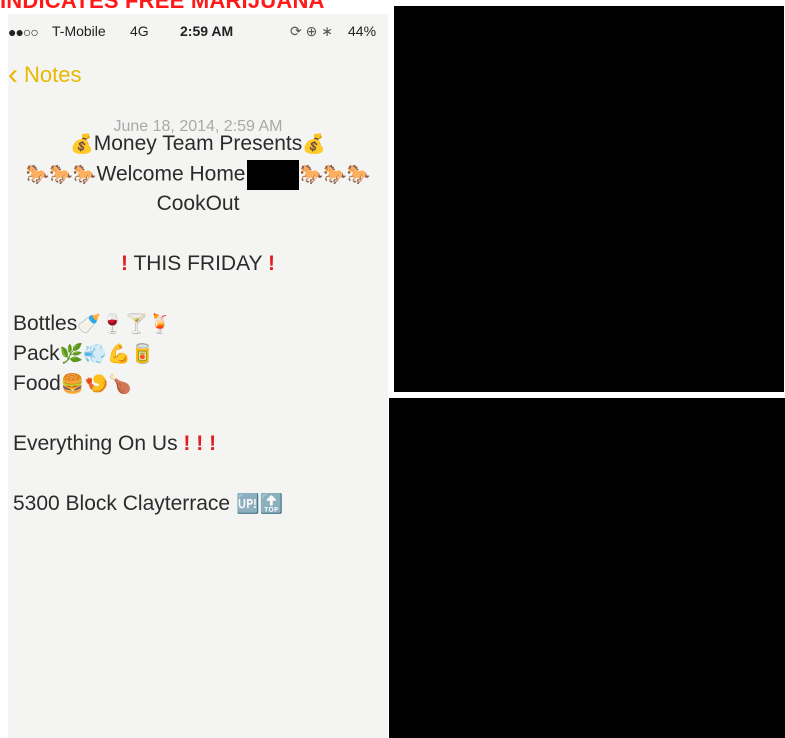 The width and height of the screenshot is (785, 738). I want to click on note-line1: Money Team Presents, so click(198, 143).